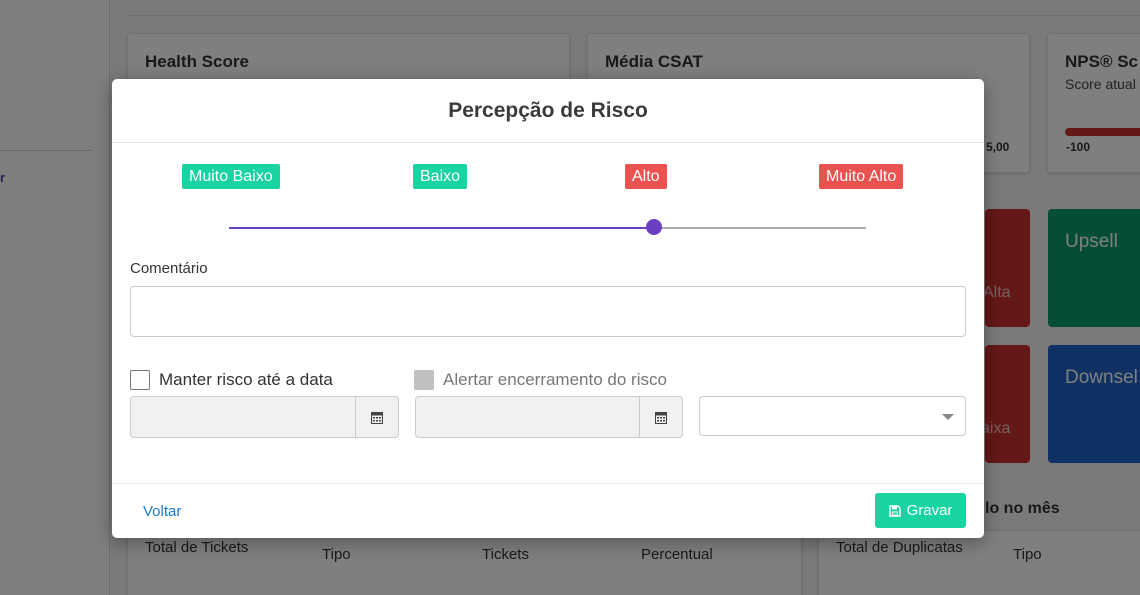 This screenshot has height=595, width=1140. What do you see at coordinates (894, 510) in the screenshot?
I see `floppy-disk-icon` at bounding box center [894, 510].